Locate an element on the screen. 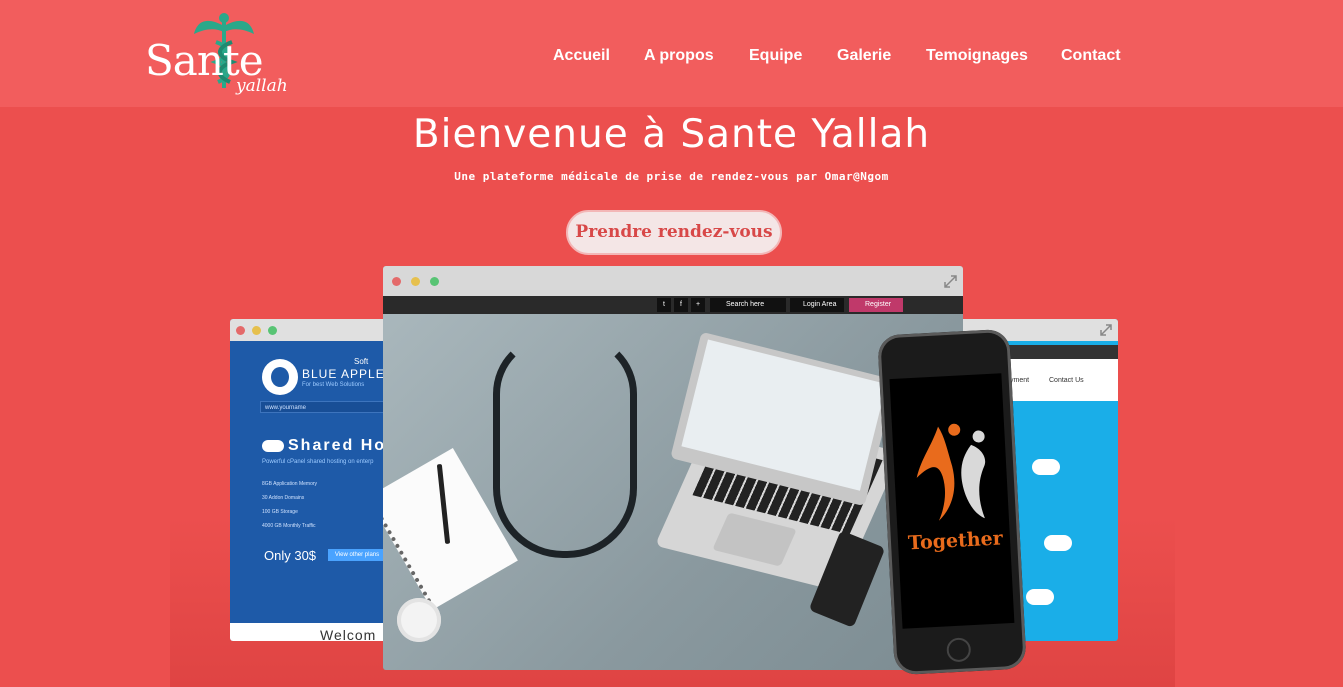  mockup-brand-soft: Soft is located at coordinates (361, 361).